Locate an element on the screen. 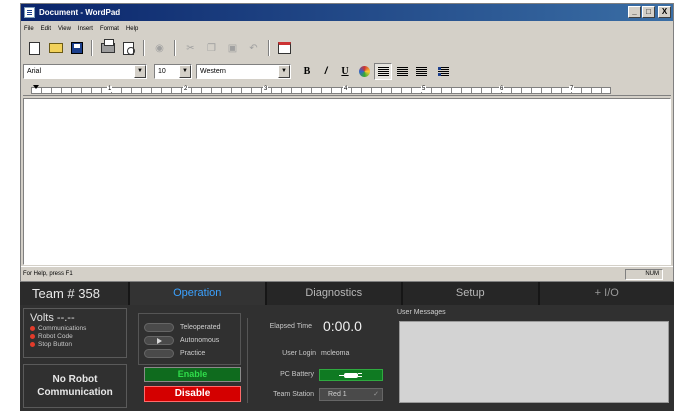 The width and height of the screenshot is (674, 411). robot-comm-status: No Robot Communication is located at coordinates (75, 386).